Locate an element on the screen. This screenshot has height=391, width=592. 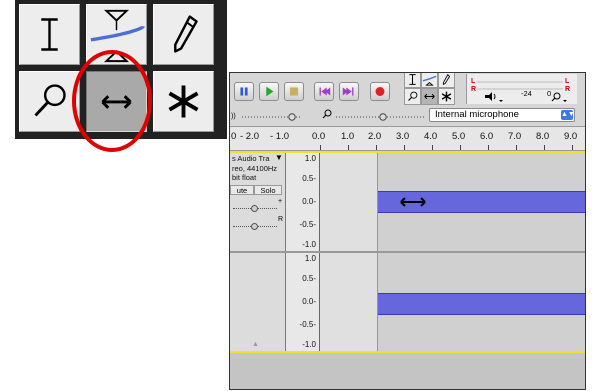
play-icon is located at coordinates (270, 91).